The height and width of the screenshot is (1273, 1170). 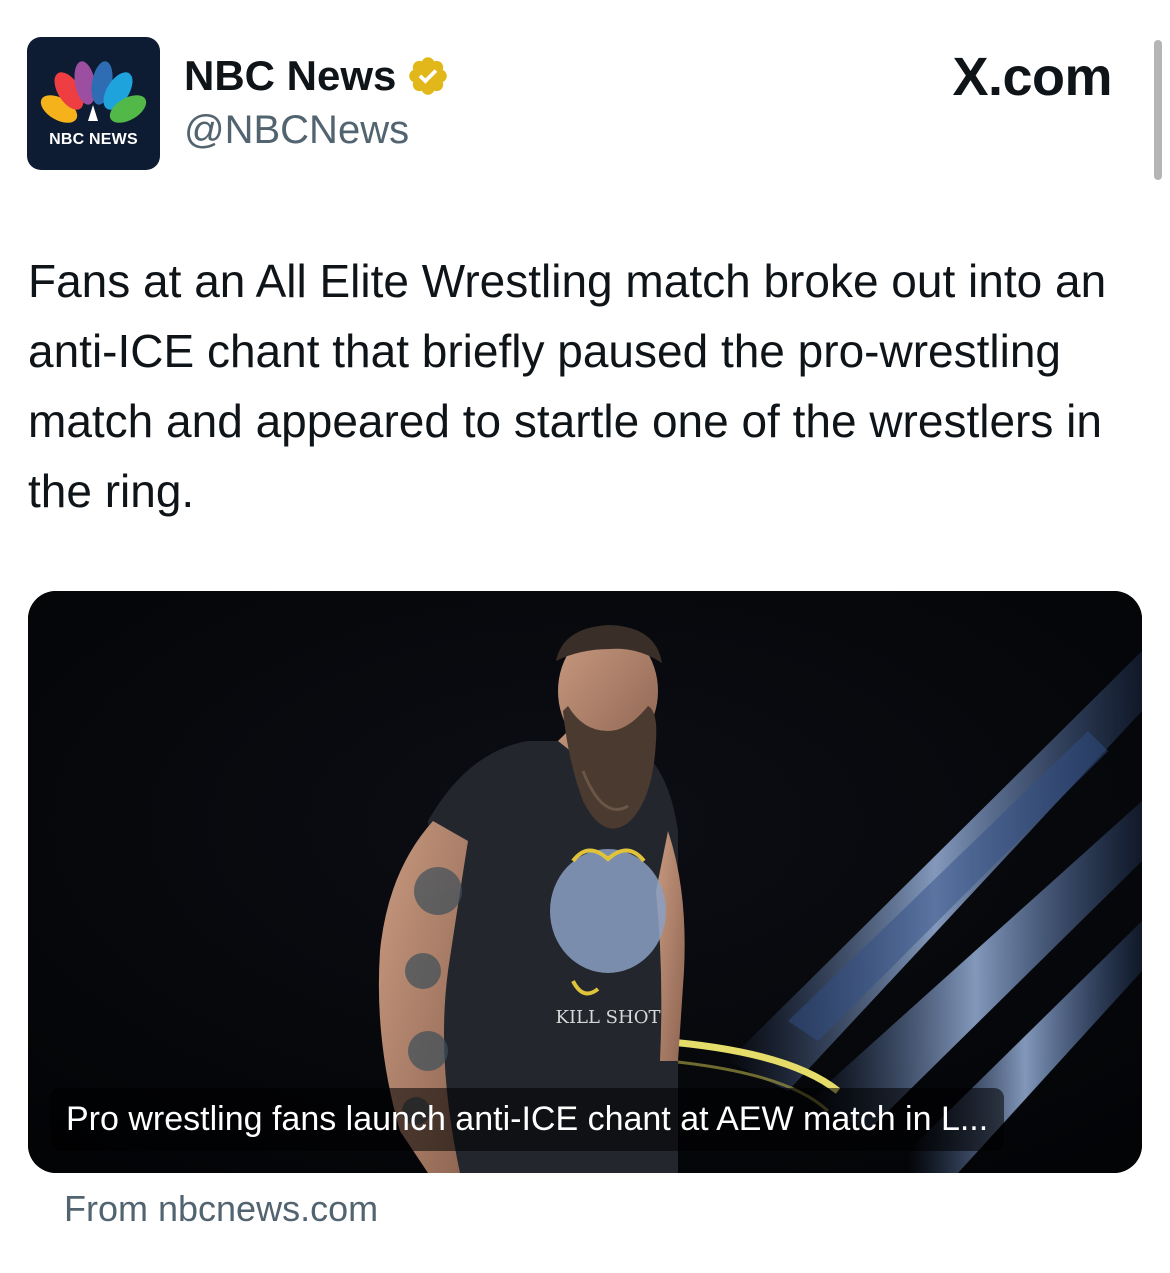 What do you see at coordinates (93, 92) in the screenshot?
I see `nbc-peacock-icon` at bounding box center [93, 92].